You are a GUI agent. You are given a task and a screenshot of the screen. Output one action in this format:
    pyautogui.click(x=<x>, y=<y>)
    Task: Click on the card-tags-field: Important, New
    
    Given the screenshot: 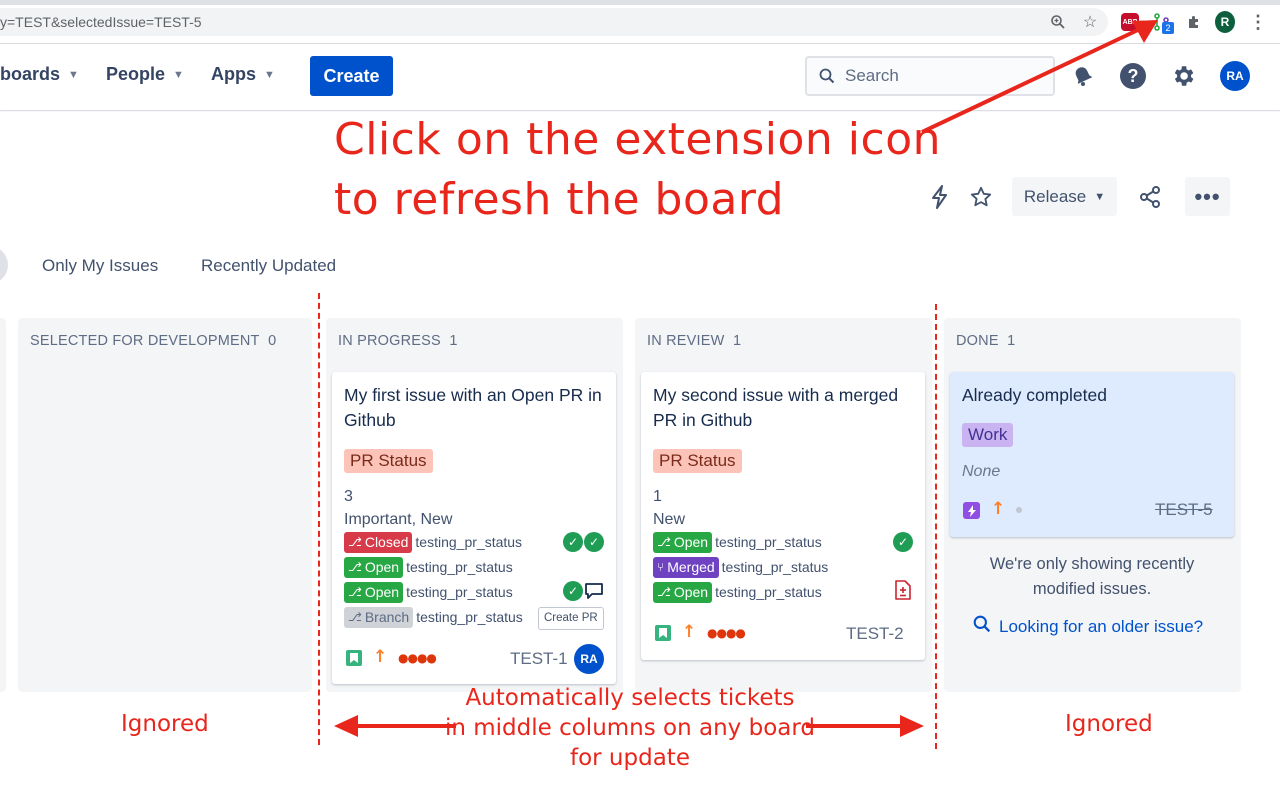 What is the action you would take?
    pyautogui.click(x=398, y=519)
    